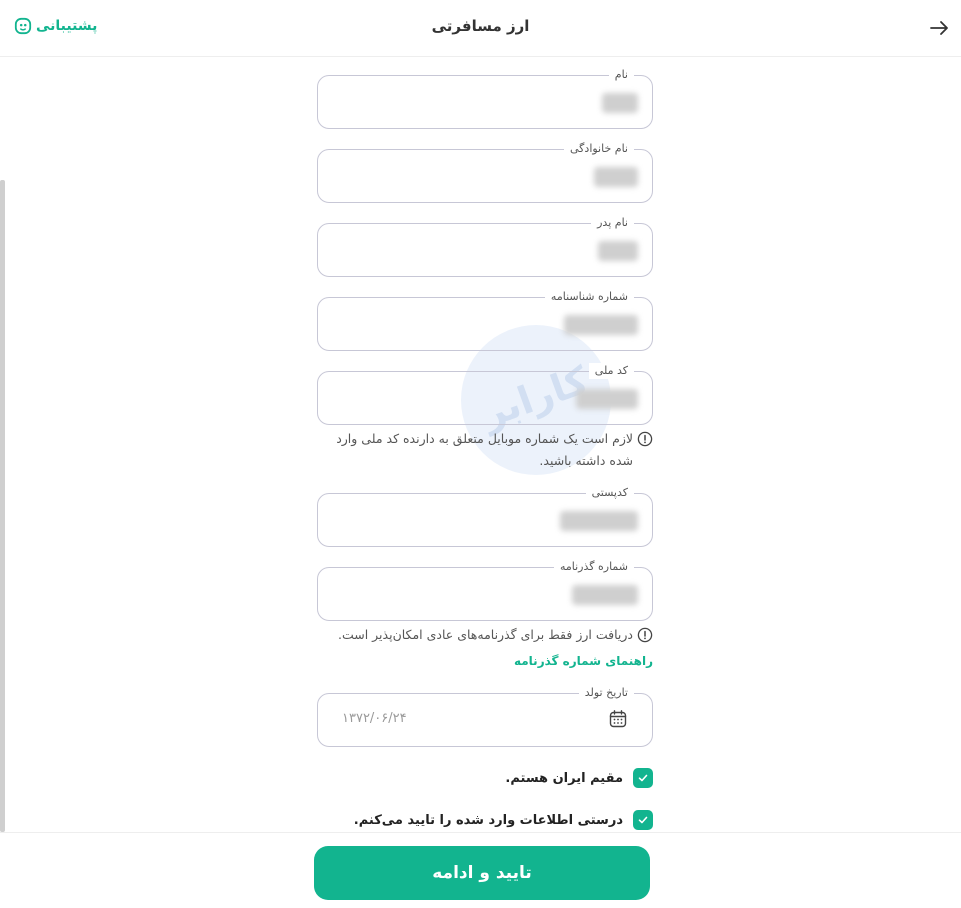 The image size is (961, 908). Describe the element at coordinates (609, 493) in the screenshot. I see `postal-code-label: کدپستی` at that location.